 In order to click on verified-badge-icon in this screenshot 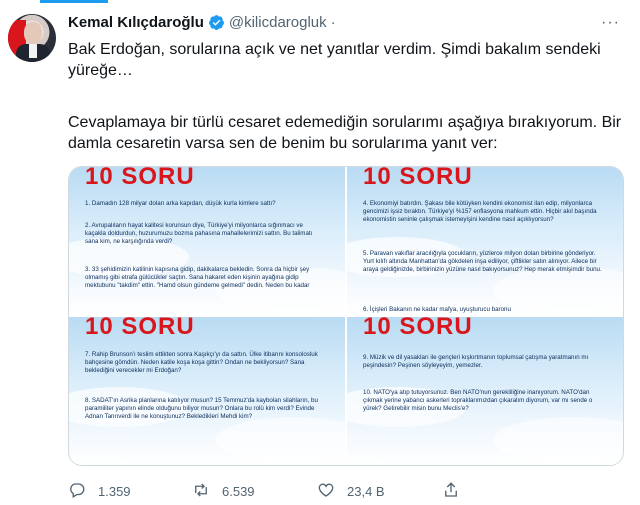, I will do `click(216, 22)`.